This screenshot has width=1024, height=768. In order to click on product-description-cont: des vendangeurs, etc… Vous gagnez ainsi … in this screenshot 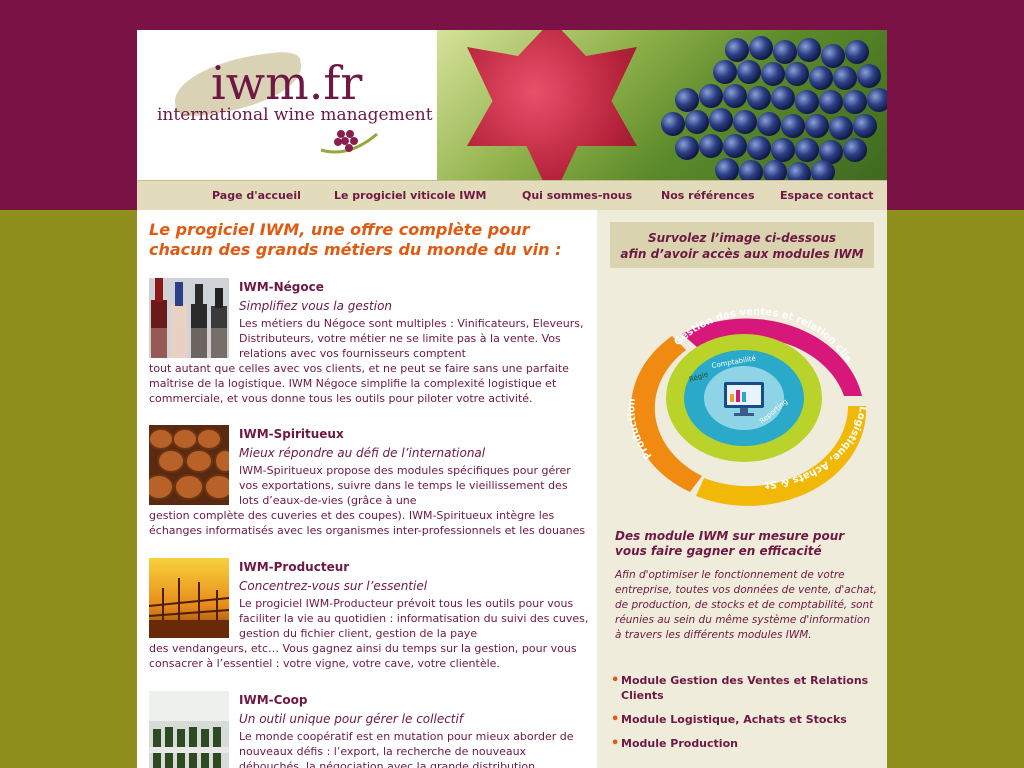, I will do `click(363, 656)`.